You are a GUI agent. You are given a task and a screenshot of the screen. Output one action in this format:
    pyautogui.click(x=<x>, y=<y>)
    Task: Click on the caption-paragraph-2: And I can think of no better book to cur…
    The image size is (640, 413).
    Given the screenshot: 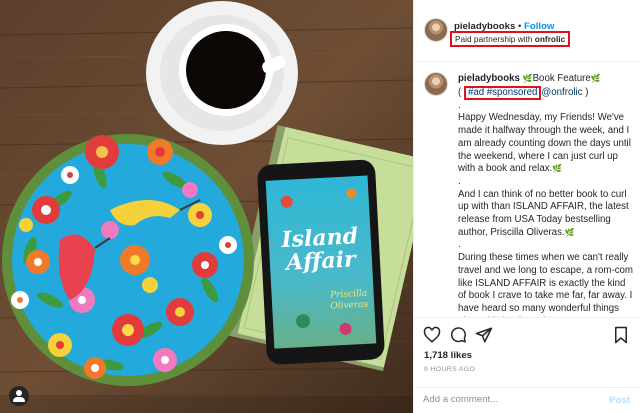 What is the action you would take?
    pyautogui.click(x=543, y=213)
    